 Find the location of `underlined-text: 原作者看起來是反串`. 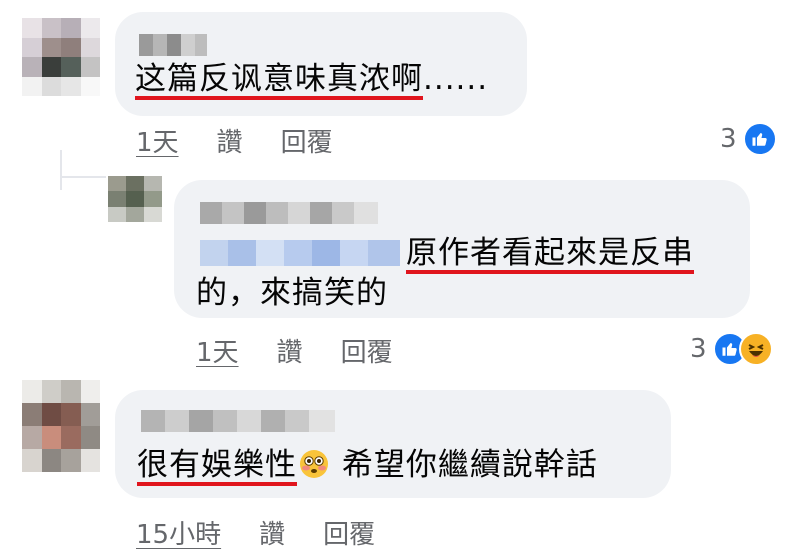

underlined-text: 原作者看起來是反串 is located at coordinates (550, 253).